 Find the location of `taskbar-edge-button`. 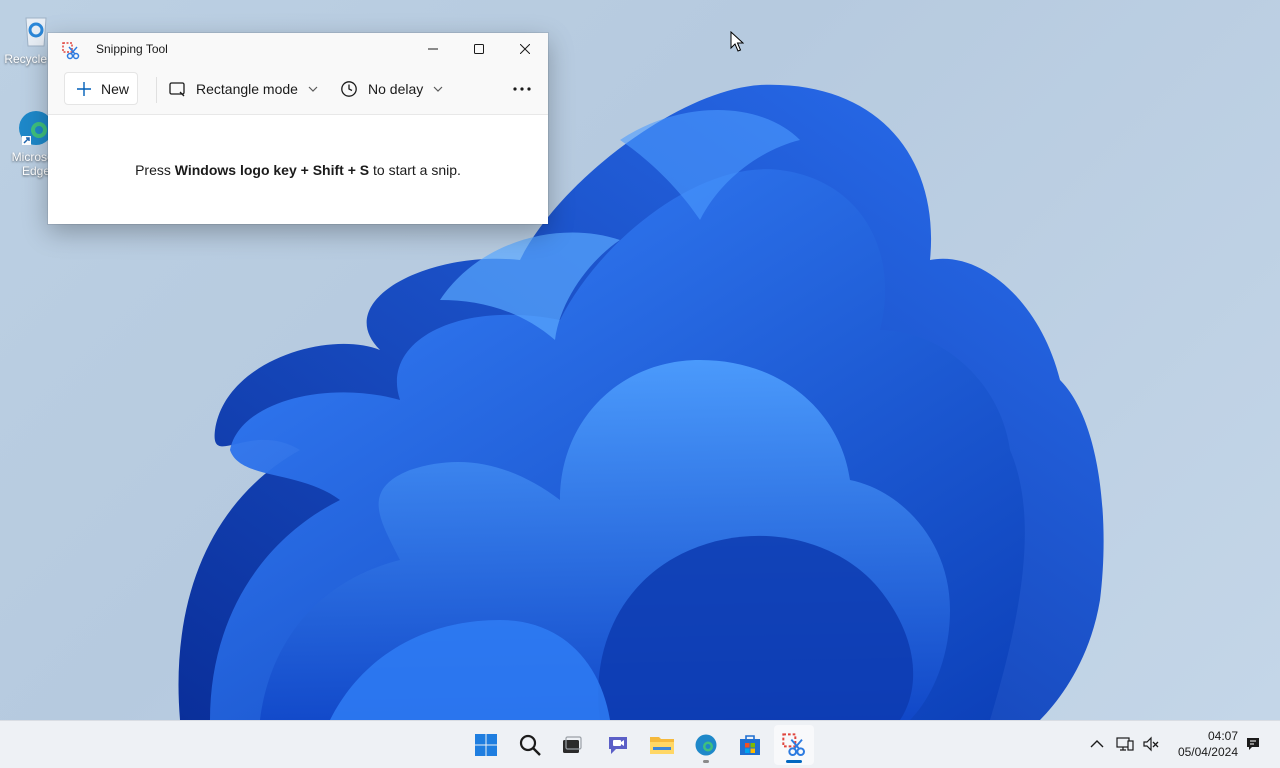

taskbar-edge-button is located at coordinates (706, 745).